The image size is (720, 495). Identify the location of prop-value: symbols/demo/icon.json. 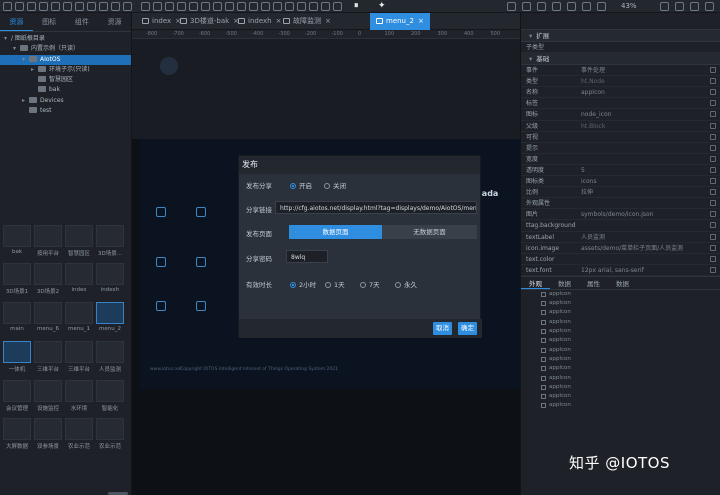
(642, 214).